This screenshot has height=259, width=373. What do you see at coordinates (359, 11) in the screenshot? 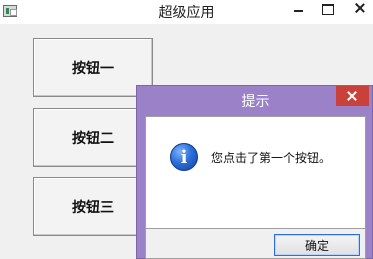
I see `close-icon` at bounding box center [359, 11].